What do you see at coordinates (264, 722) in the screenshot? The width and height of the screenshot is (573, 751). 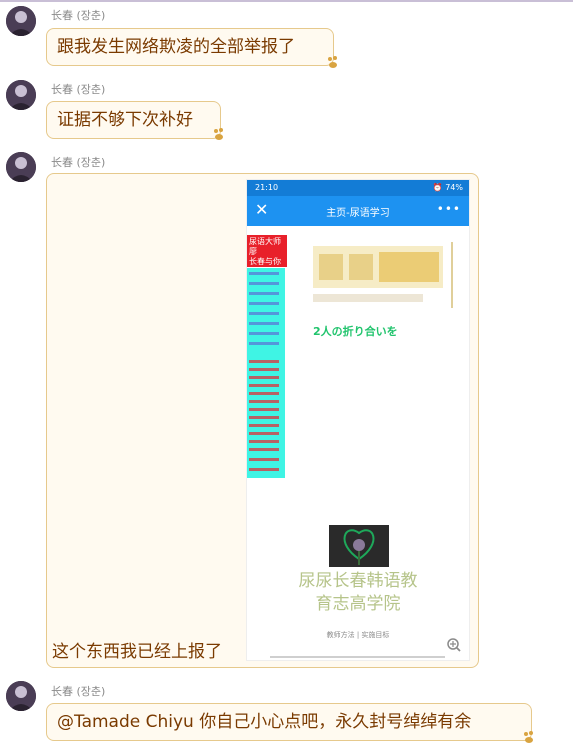 I see `message-text: @Tamade Chiyu 你自己小心点吧，永久封号绰绰有余` at bounding box center [264, 722].